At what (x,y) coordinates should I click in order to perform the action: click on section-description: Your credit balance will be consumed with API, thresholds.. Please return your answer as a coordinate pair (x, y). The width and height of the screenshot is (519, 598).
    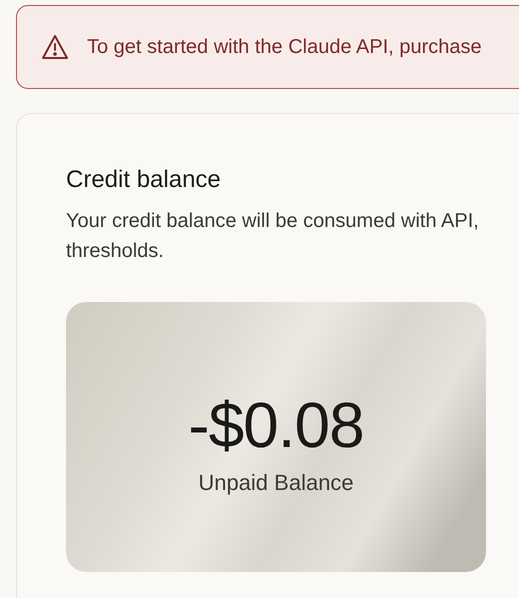
    Looking at the image, I should click on (273, 236).